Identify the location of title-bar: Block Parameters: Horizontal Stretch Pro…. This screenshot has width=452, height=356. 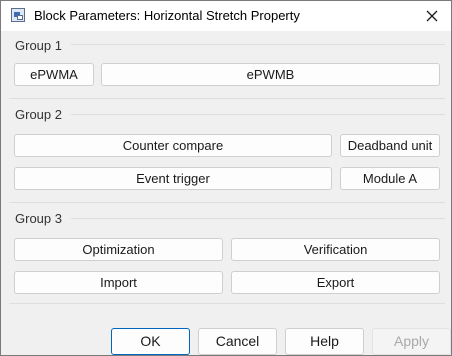
(226, 16).